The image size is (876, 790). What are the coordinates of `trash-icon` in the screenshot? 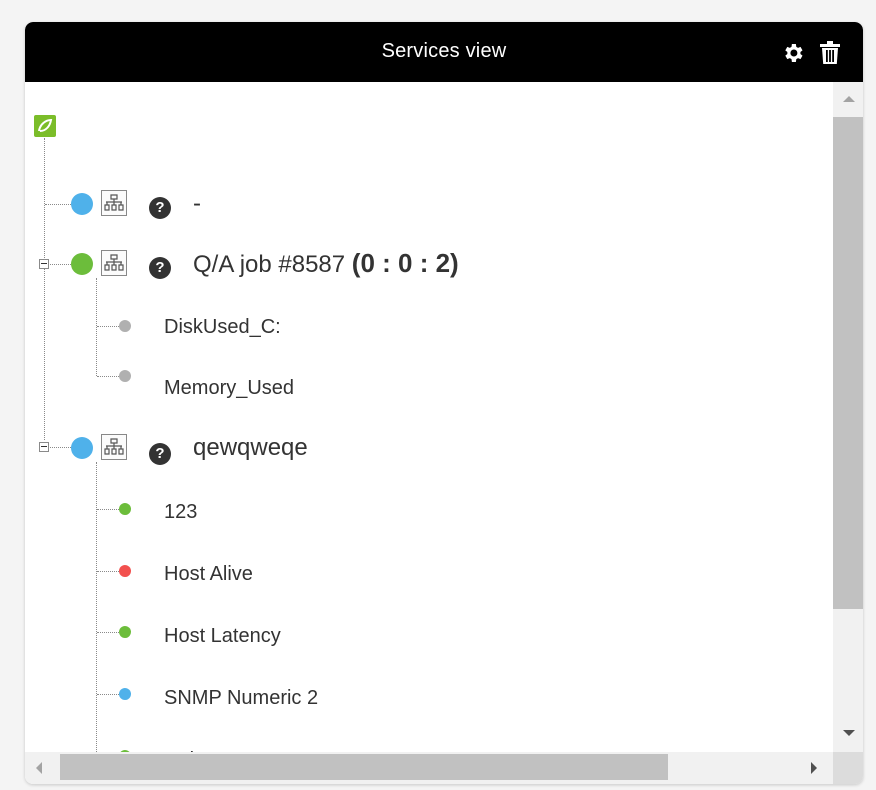 It's located at (830, 53).